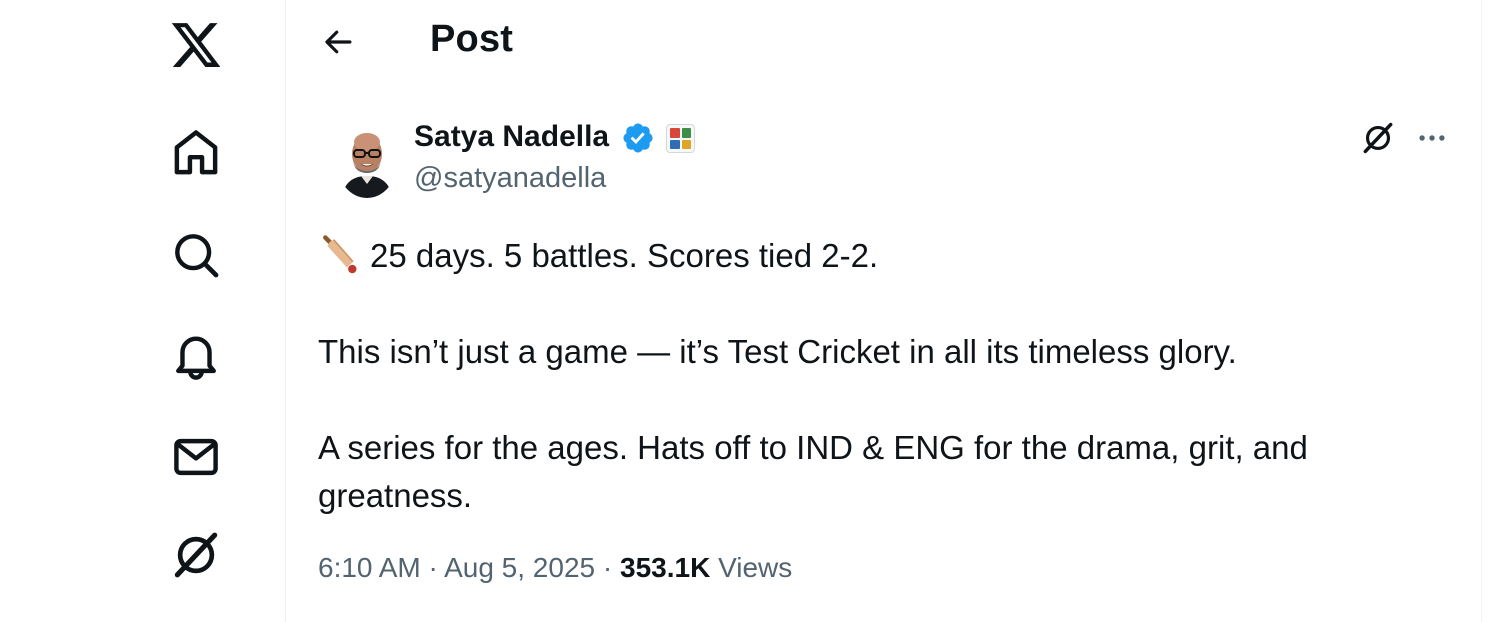 The image size is (1488, 622). Describe the element at coordinates (511, 137) in the screenshot. I see `author-name: Satya Nadella` at that location.